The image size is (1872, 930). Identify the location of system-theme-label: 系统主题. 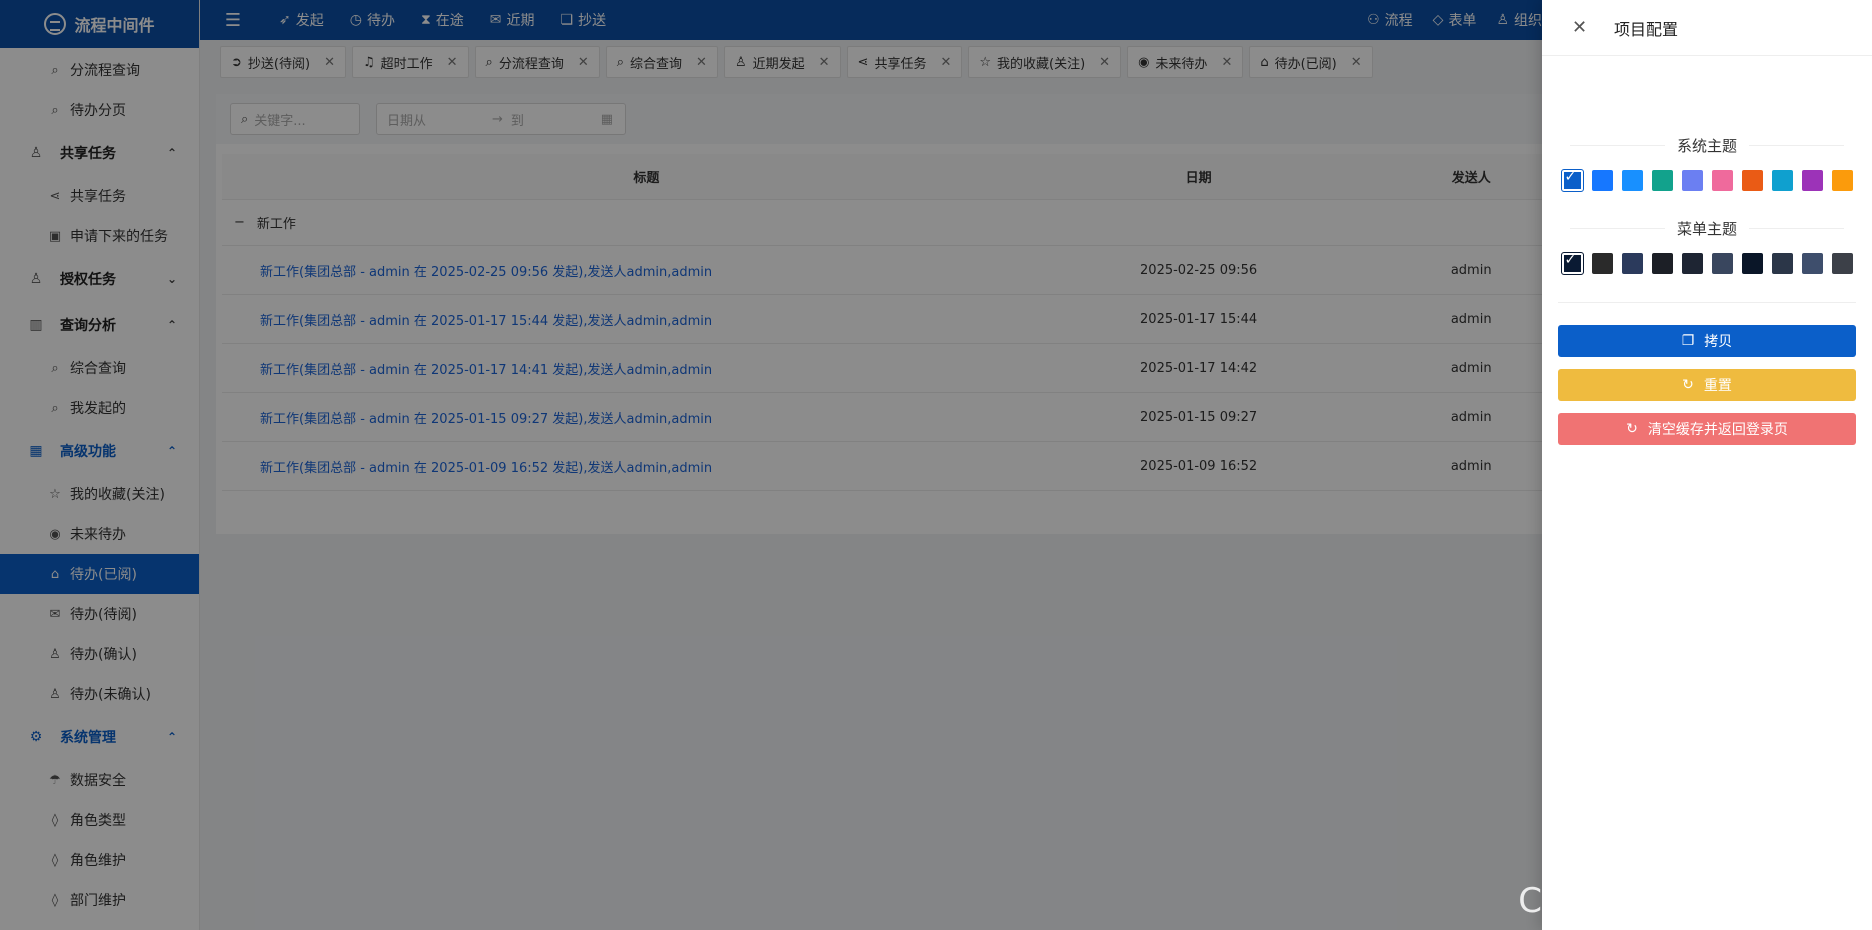
(1707, 145).